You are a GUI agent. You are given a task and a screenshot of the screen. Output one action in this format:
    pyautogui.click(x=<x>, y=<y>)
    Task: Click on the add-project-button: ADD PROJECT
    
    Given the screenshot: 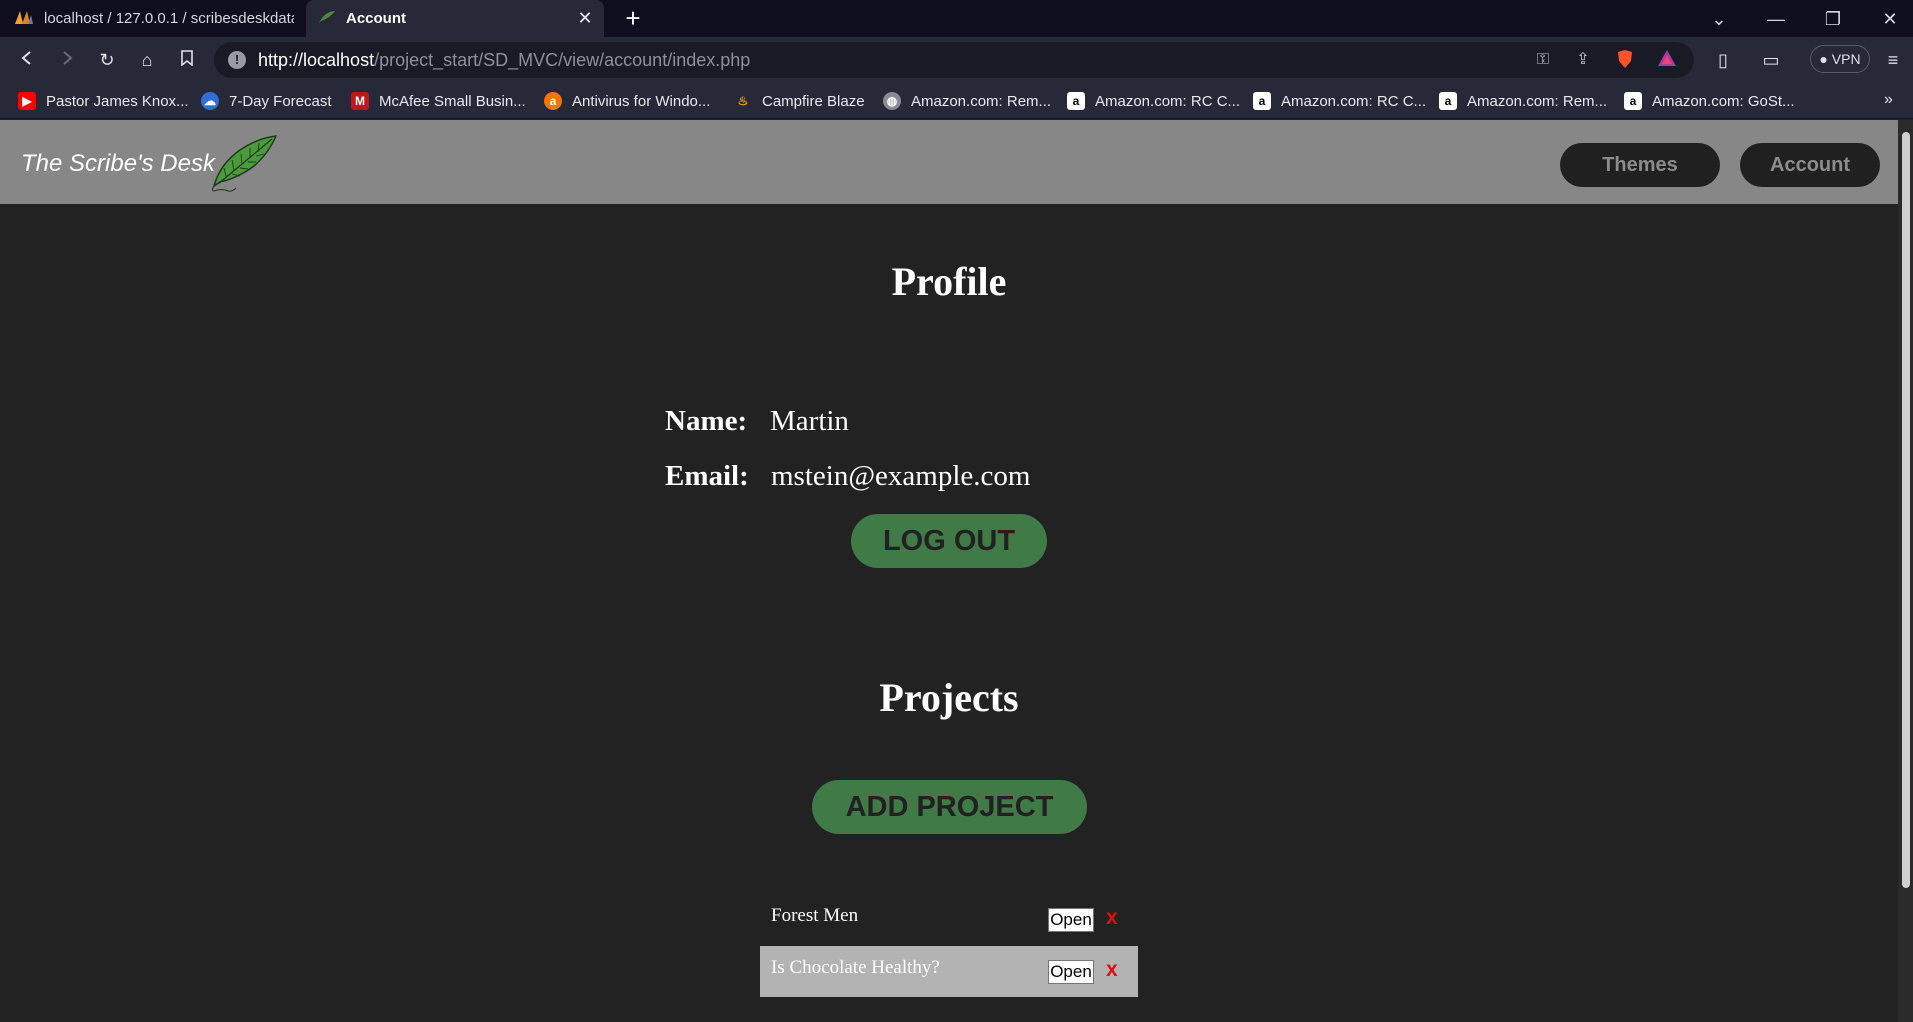 What is the action you would take?
    pyautogui.click(x=949, y=807)
    